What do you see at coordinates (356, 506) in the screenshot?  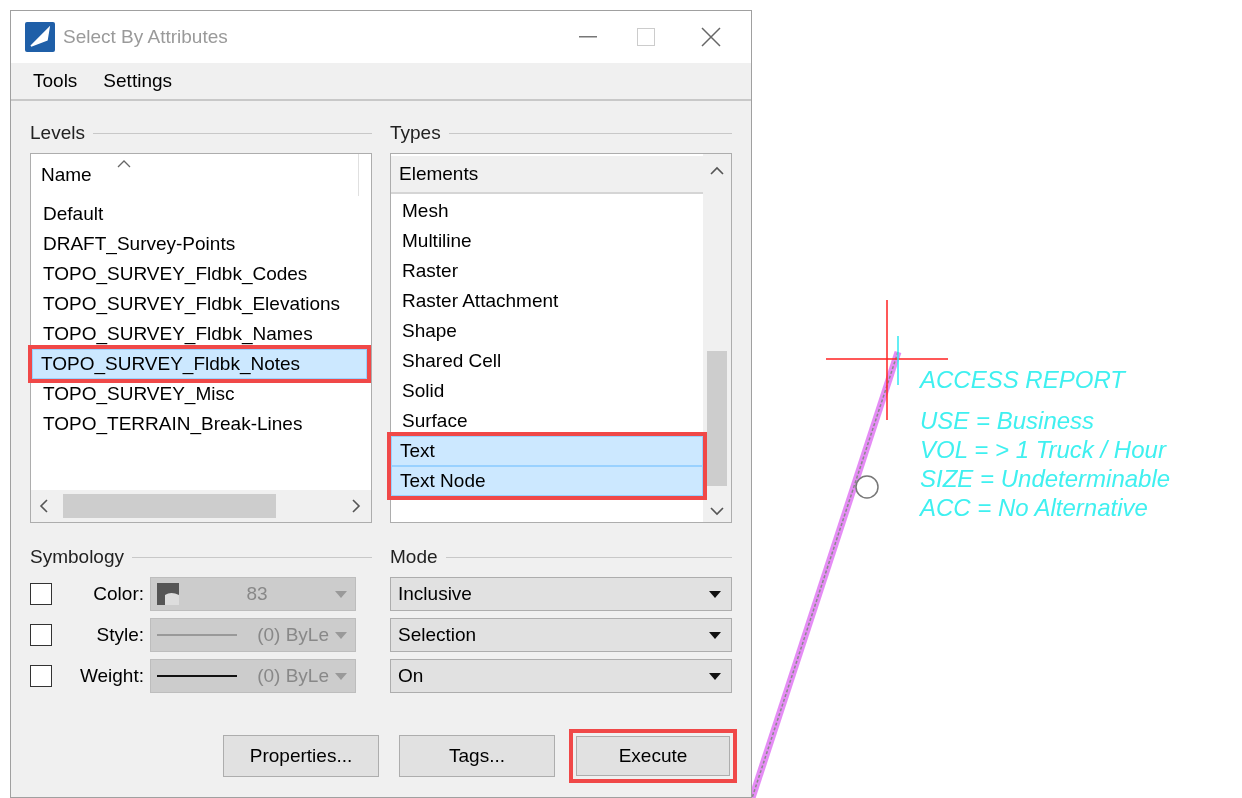 I see `scroll-right-icon` at bounding box center [356, 506].